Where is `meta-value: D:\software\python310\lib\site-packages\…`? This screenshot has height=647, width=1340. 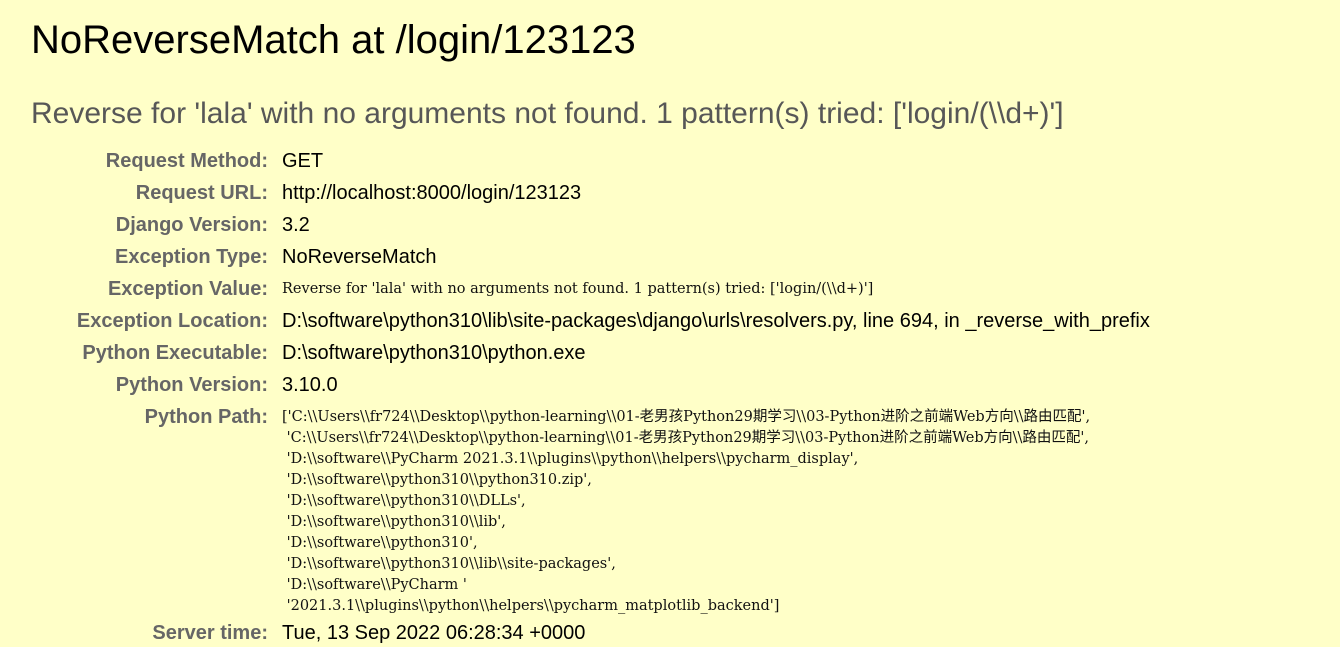 meta-value: D:\software\python310\lib\site-packages\… is located at coordinates (716, 321).